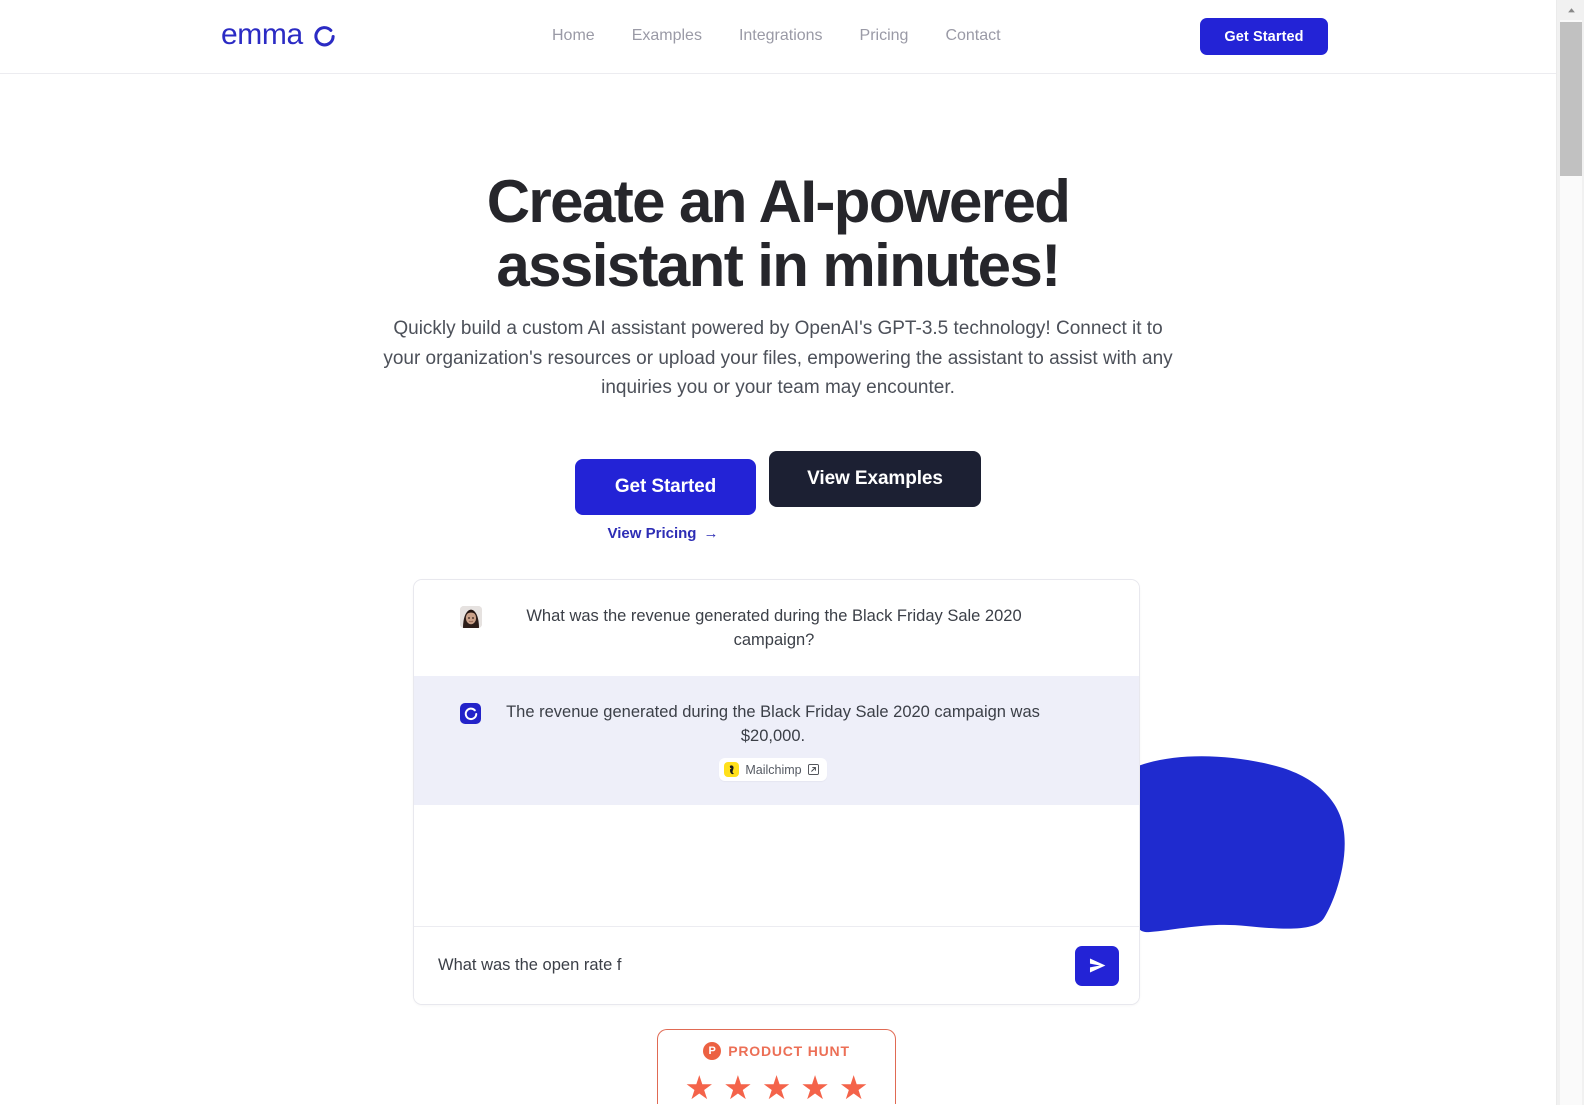  I want to click on nav-item-examples: Examples, so click(667, 36).